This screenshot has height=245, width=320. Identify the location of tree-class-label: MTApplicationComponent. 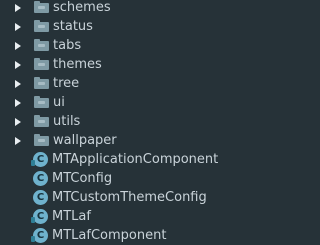
(135, 159).